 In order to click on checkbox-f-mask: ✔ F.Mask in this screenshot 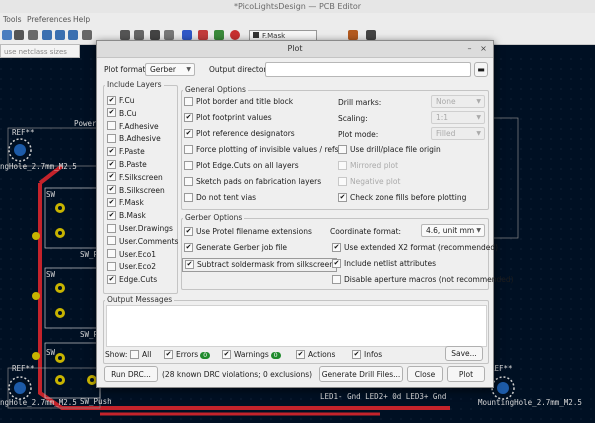, I will do `click(125, 202)`.